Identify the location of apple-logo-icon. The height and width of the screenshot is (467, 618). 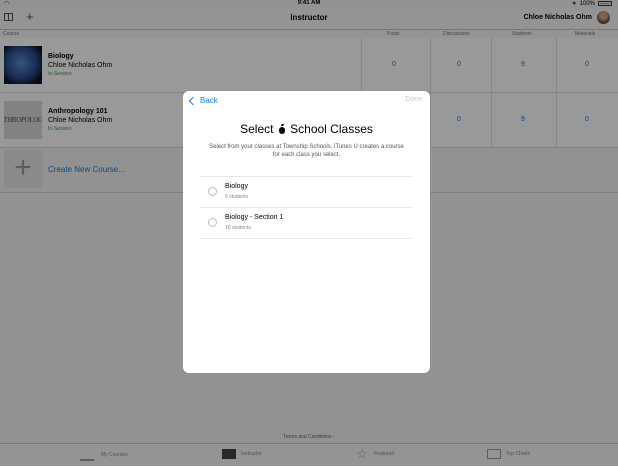
(281, 129).